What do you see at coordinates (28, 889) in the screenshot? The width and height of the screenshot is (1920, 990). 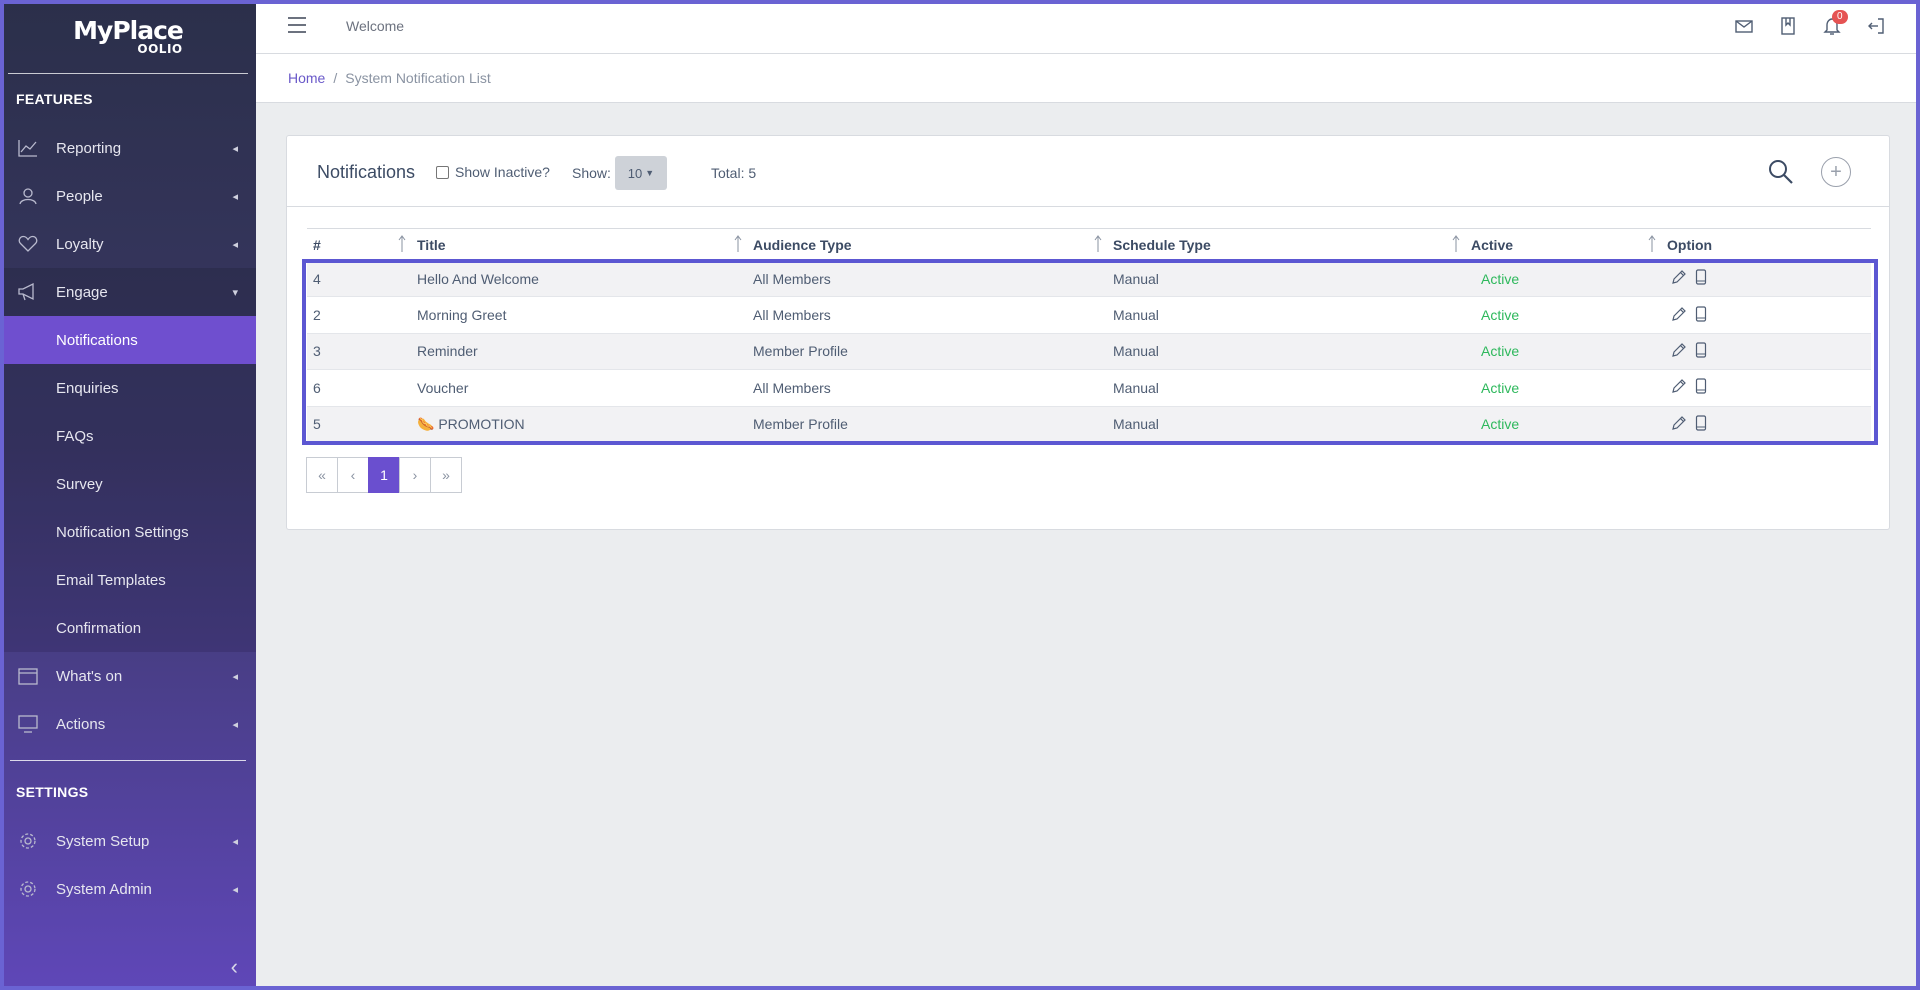 I see `gear-icon` at bounding box center [28, 889].